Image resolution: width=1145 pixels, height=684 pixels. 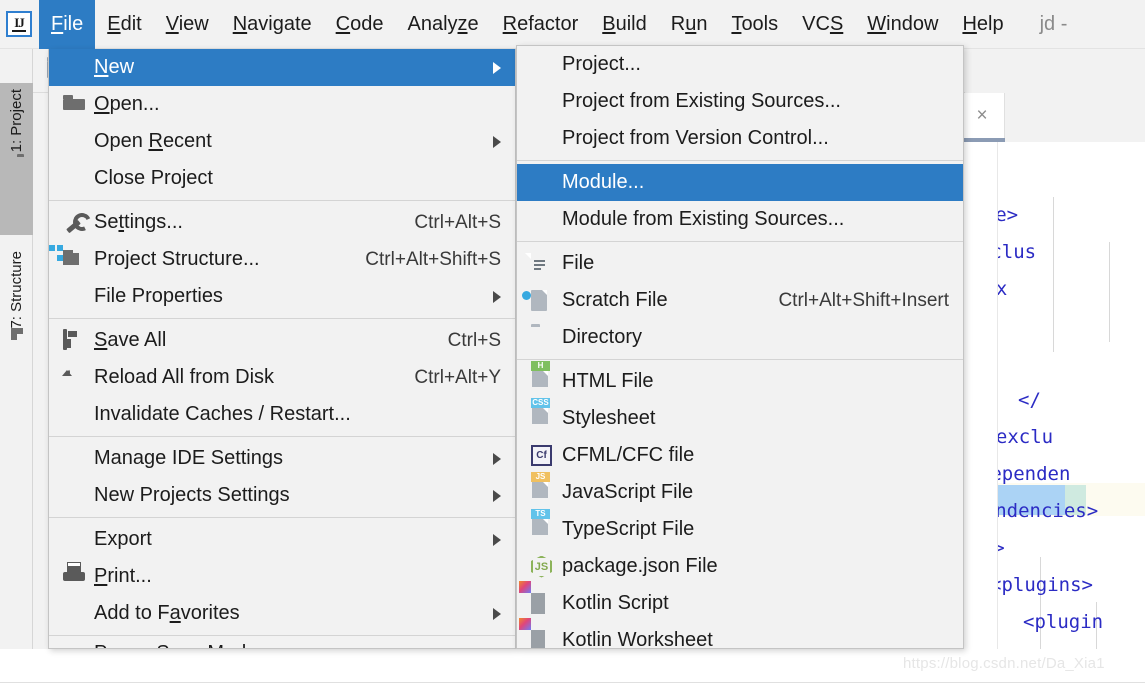 I want to click on menubar-item-refactor: Refactor, so click(x=541, y=24).